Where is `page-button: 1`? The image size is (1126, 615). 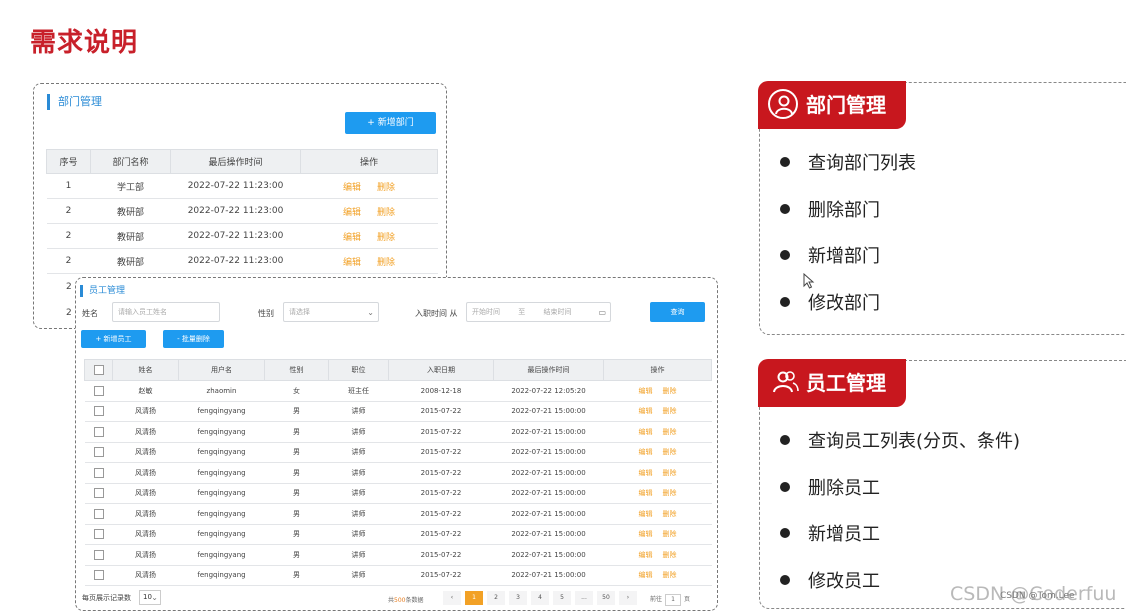 page-button: 1 is located at coordinates (474, 598).